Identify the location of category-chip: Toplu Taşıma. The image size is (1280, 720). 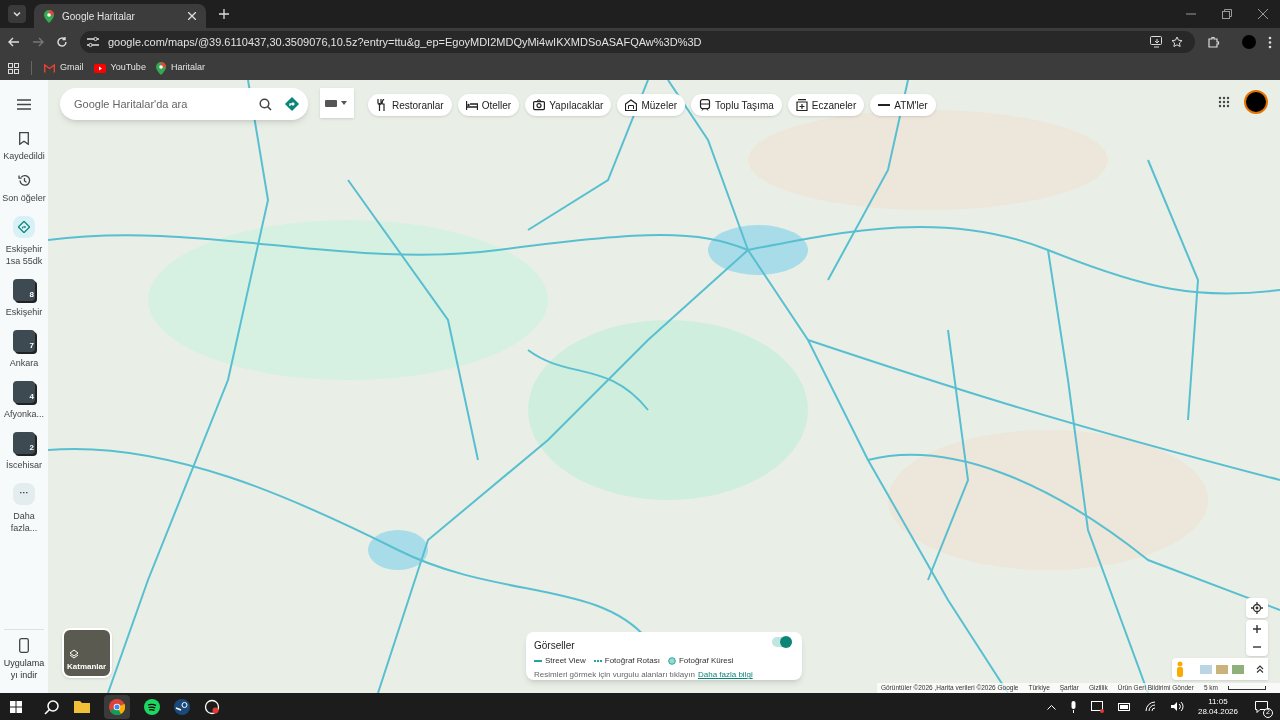
(736, 105).